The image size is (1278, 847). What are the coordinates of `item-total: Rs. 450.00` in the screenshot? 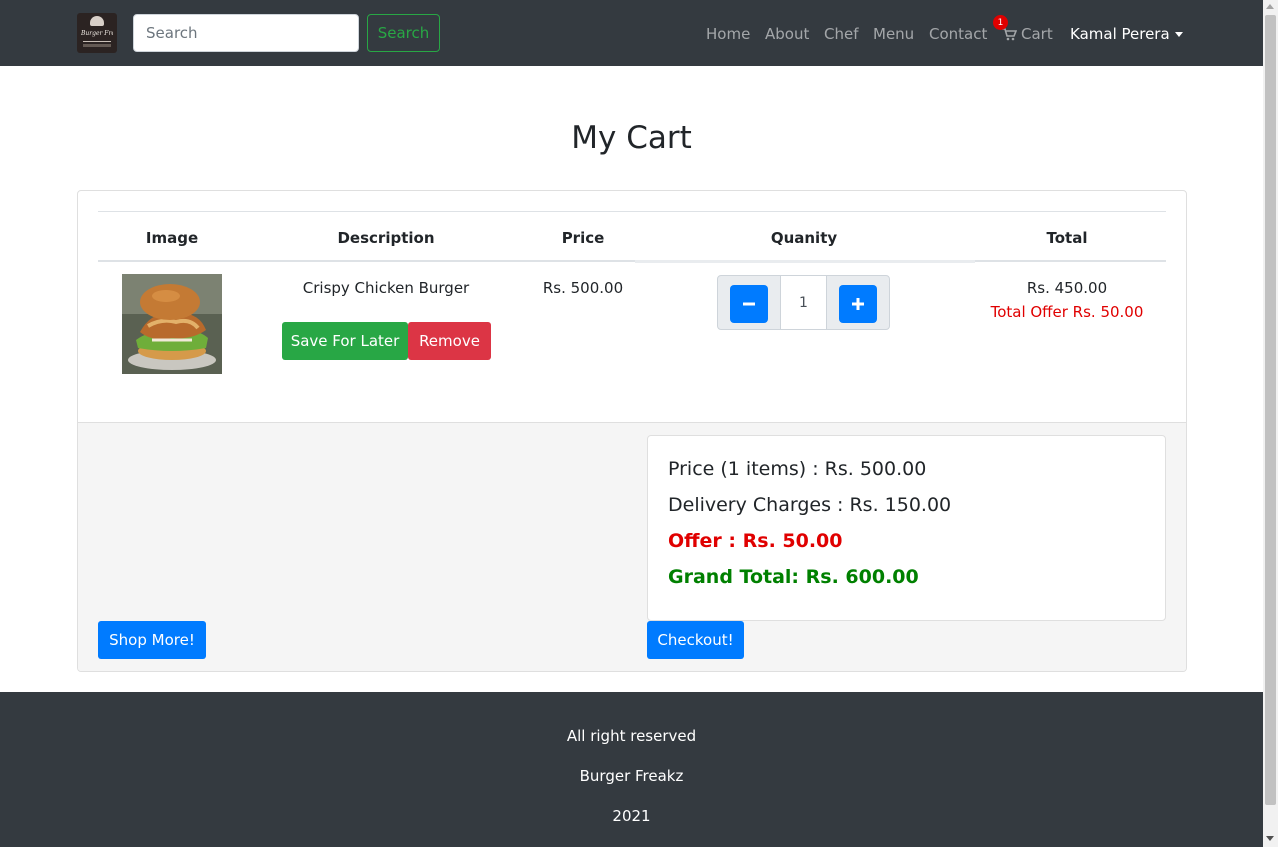 It's located at (1067, 288).